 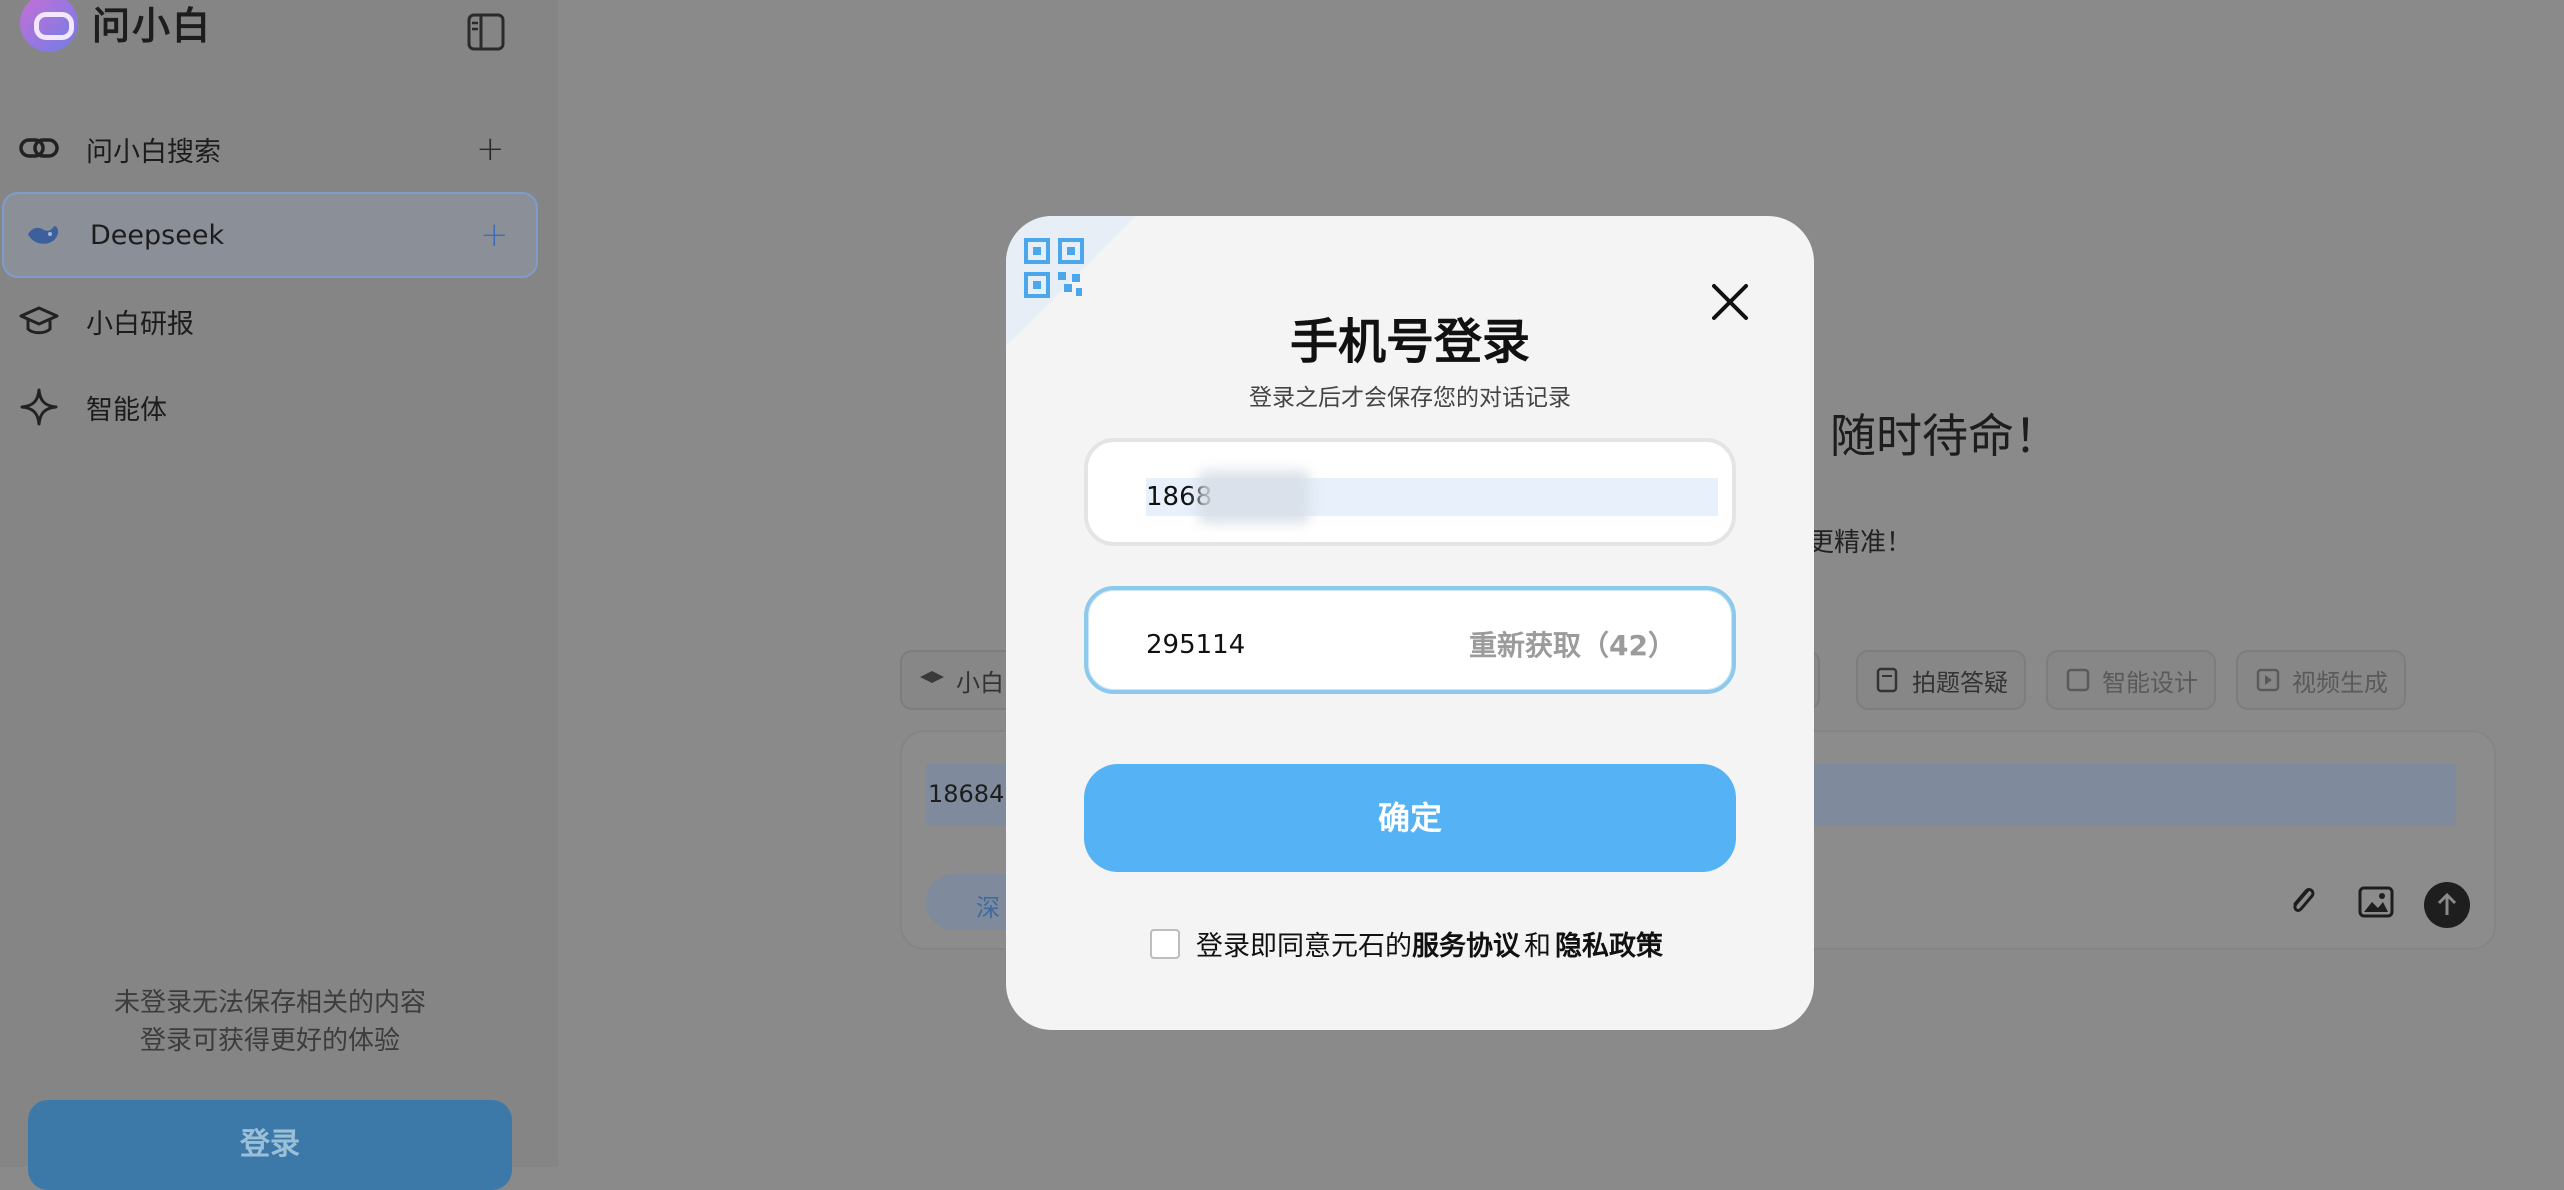 I want to click on app-name: 问小白, so click(x=152, y=25).